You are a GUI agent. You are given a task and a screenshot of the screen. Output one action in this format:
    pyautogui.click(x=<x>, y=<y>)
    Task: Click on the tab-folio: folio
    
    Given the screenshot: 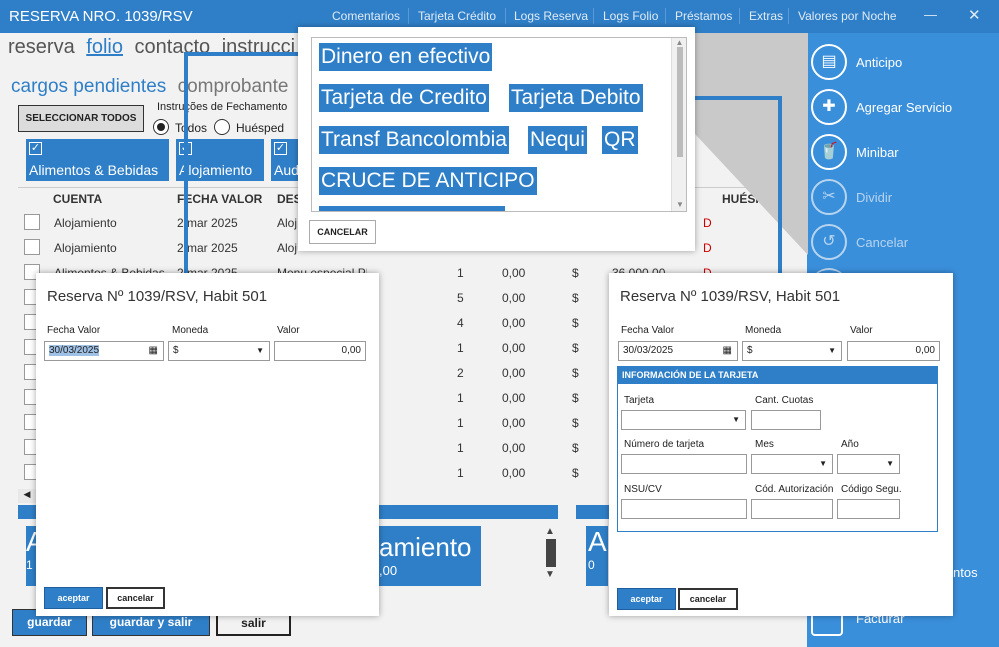 What is the action you would take?
    pyautogui.click(x=104, y=47)
    